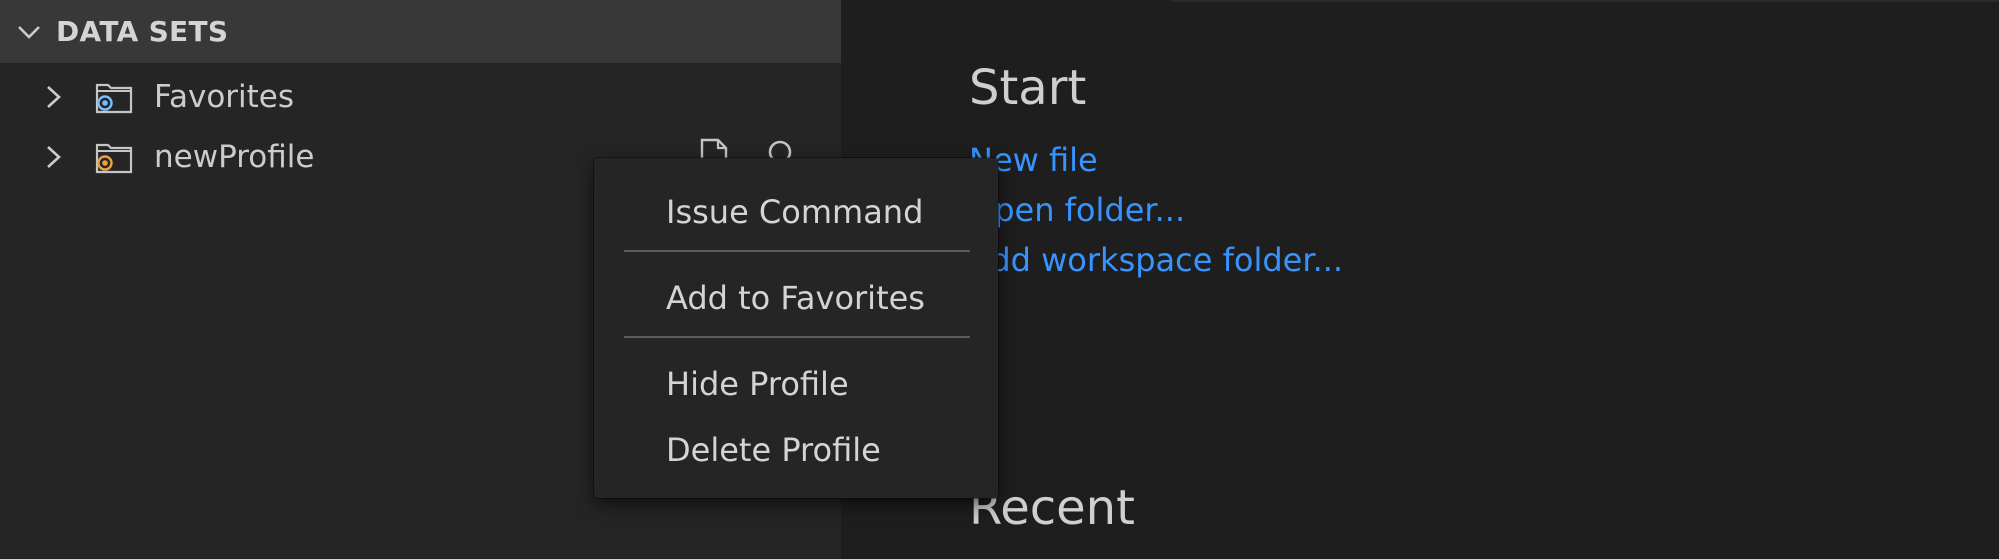  I want to click on menu-item-label: Issue Command, so click(795, 212).